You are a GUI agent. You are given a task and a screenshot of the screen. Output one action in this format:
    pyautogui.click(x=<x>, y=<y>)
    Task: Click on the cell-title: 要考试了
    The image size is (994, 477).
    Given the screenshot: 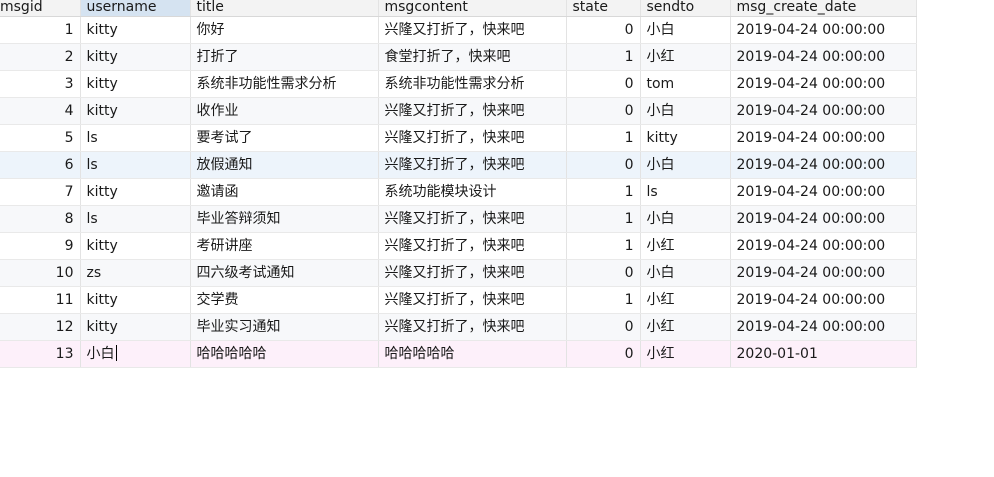 What is the action you would take?
    pyautogui.click(x=284, y=138)
    